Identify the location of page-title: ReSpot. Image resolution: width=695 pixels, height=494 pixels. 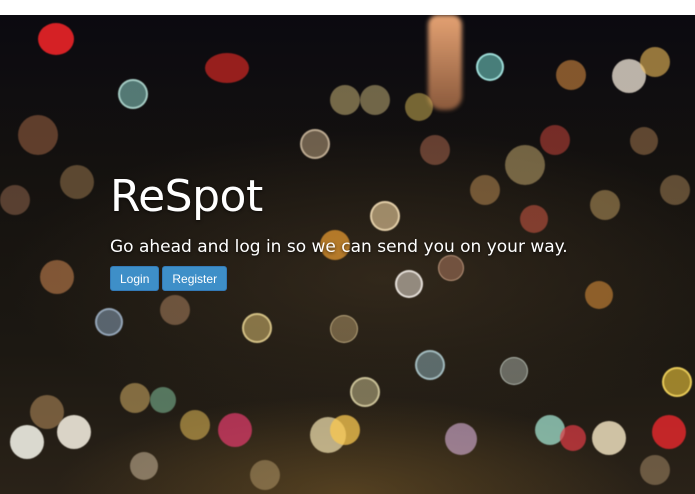
(186, 196).